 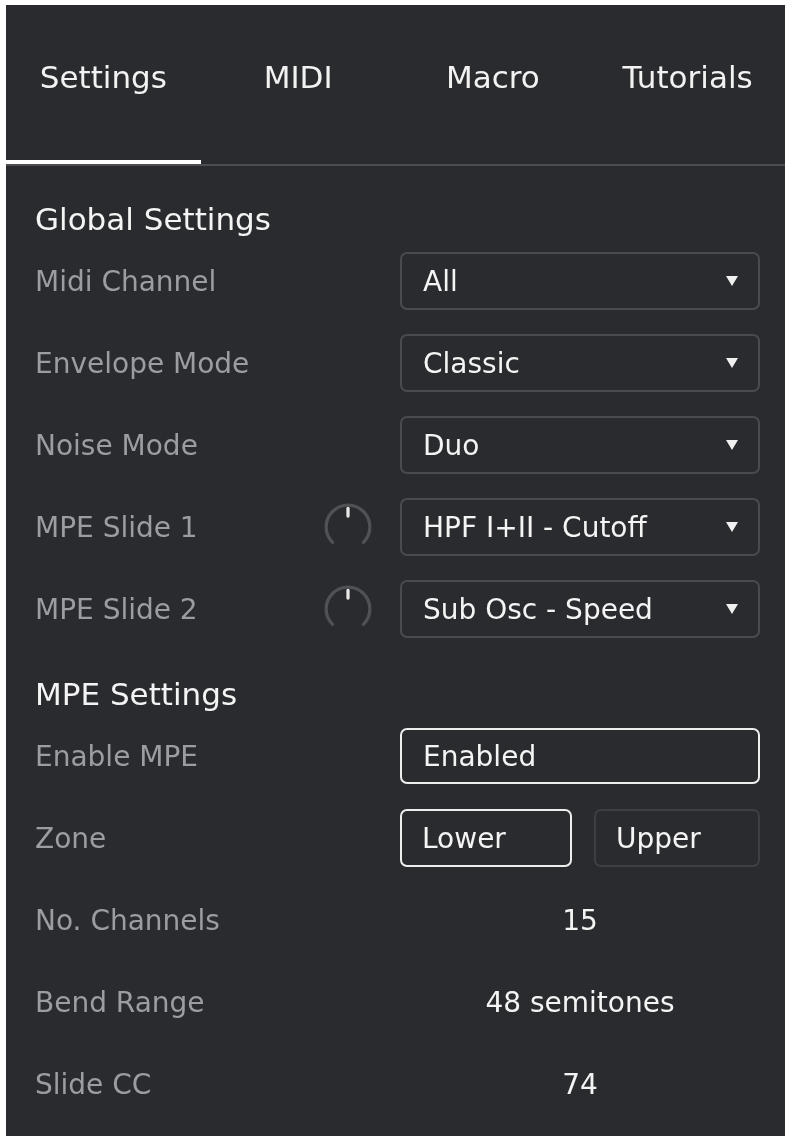 What do you see at coordinates (580, 609) in the screenshot?
I see `dropdown: Sub Osc - Speed` at bounding box center [580, 609].